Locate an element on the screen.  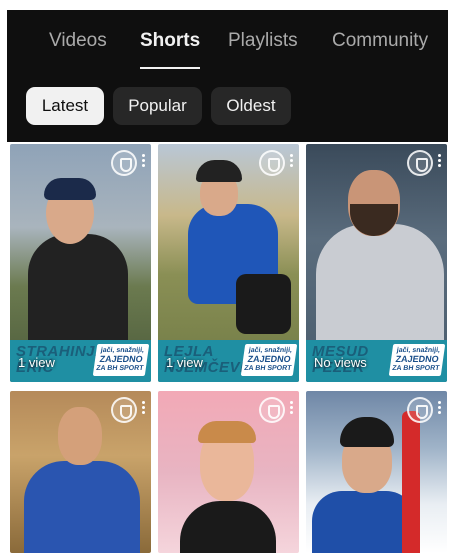
view-count: No views is located at coordinates (340, 362).